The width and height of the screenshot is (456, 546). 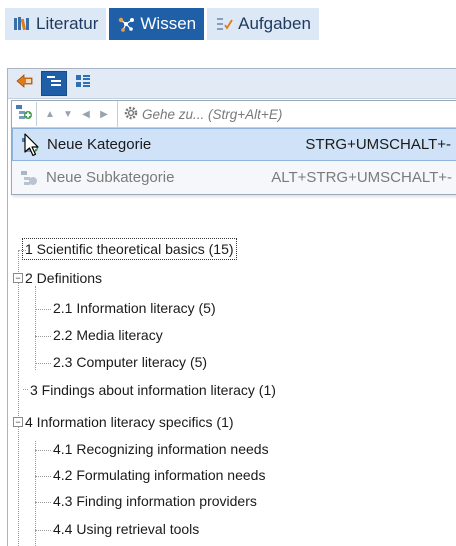 What do you see at coordinates (212, 114) in the screenshot?
I see `goto-input: Gehe zu... (Strg+Alt+E)` at bounding box center [212, 114].